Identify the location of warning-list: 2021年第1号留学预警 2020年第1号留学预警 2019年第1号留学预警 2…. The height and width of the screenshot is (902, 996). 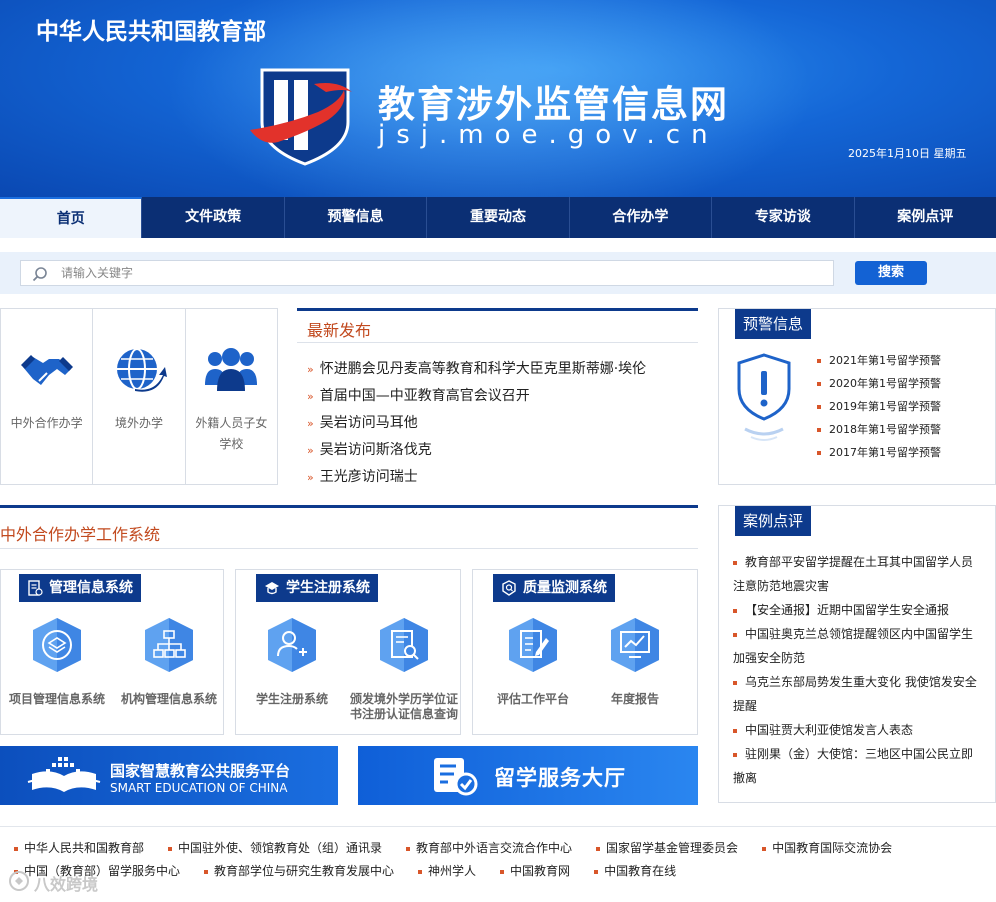
(879, 406).